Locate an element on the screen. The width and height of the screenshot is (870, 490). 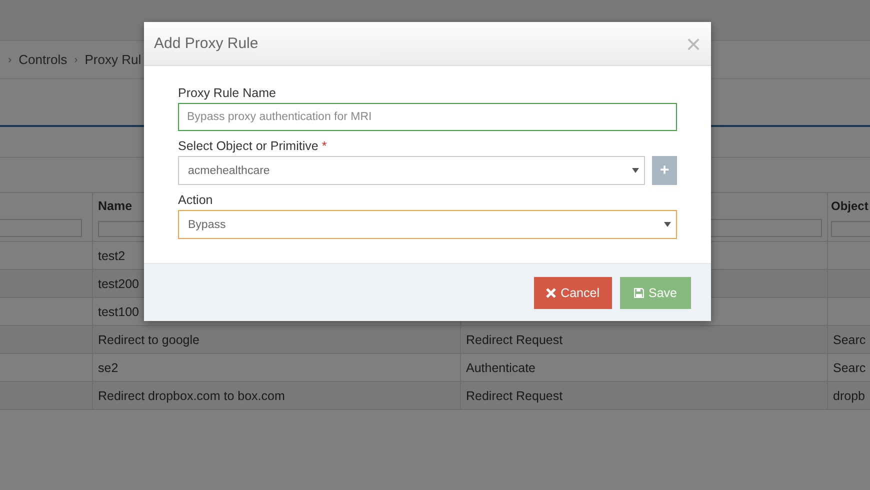
required-mark: * is located at coordinates (324, 146).